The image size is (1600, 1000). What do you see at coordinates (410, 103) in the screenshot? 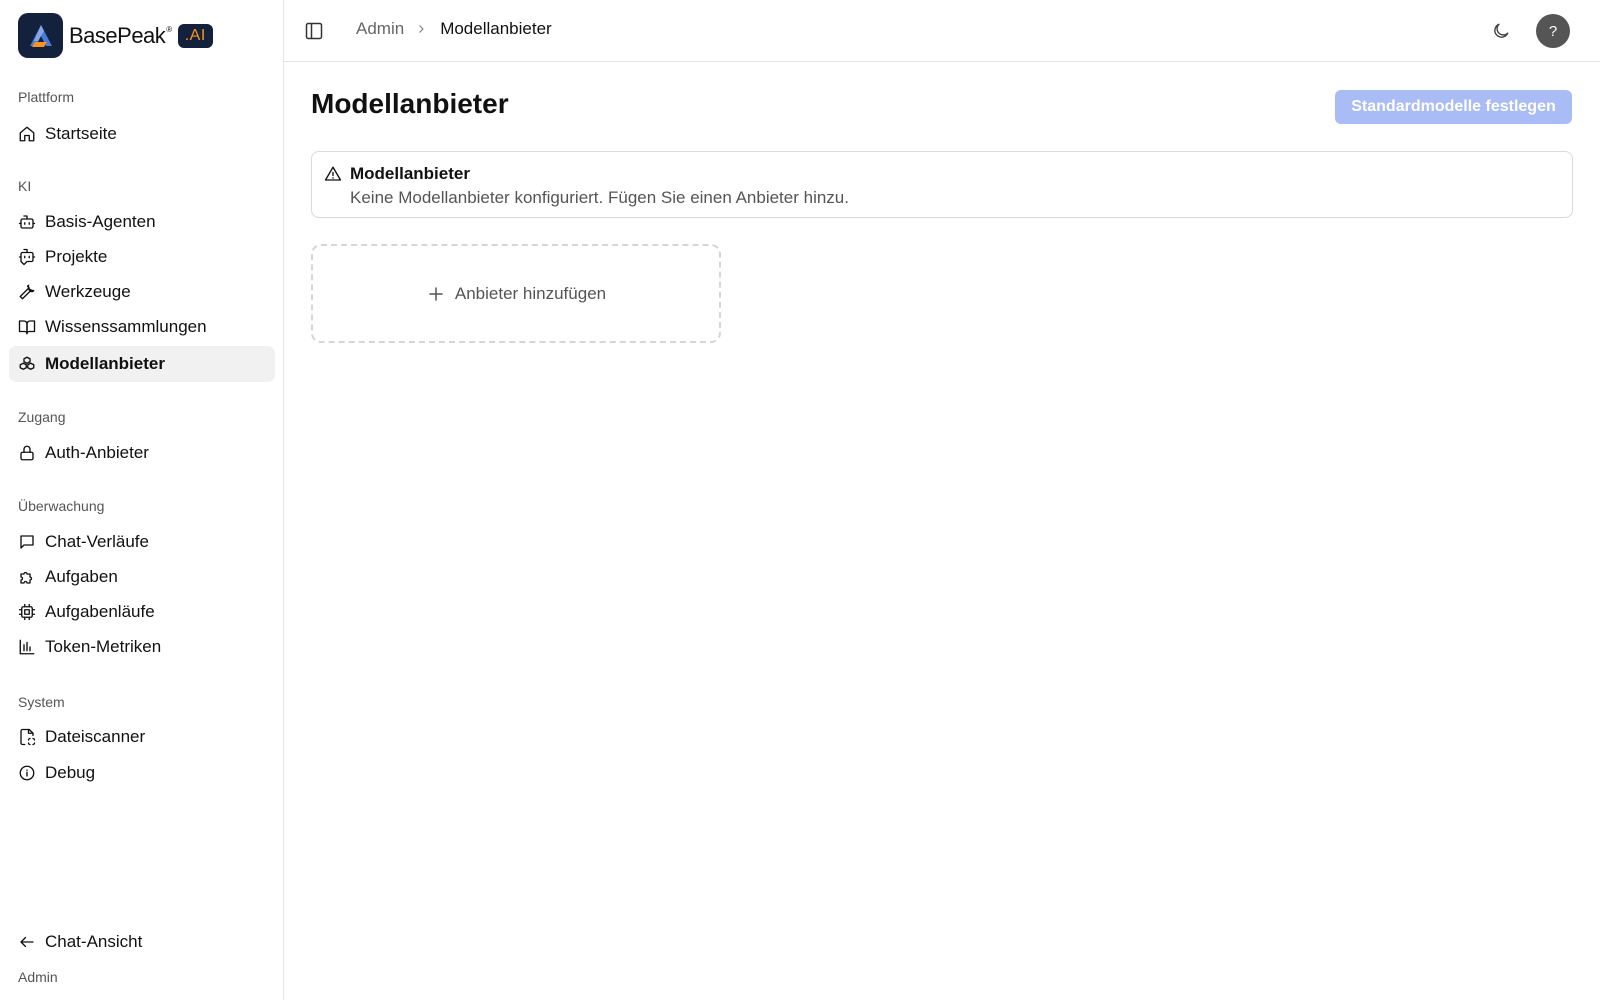
I see `page-title: Modellanbieter` at bounding box center [410, 103].